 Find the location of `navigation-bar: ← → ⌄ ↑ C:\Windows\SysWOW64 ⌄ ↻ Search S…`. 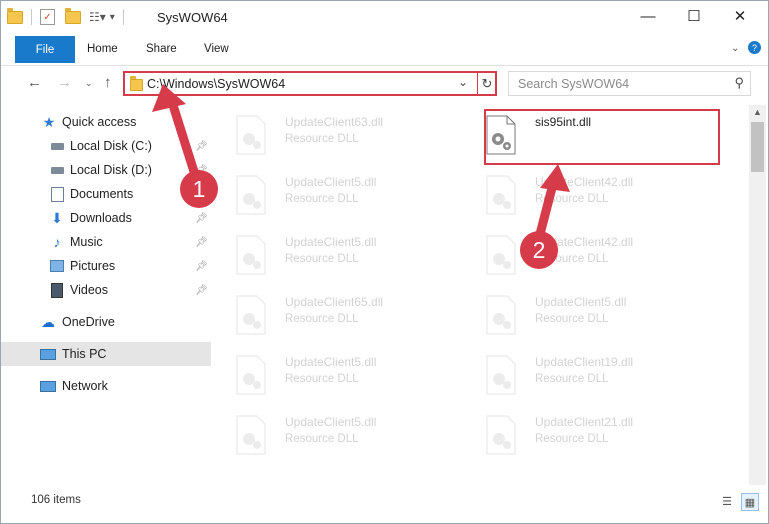

navigation-bar: ← → ⌄ ↑ C:\Windows\SysWOW64 ⌄ ↻ Search S… is located at coordinates (384, 84).